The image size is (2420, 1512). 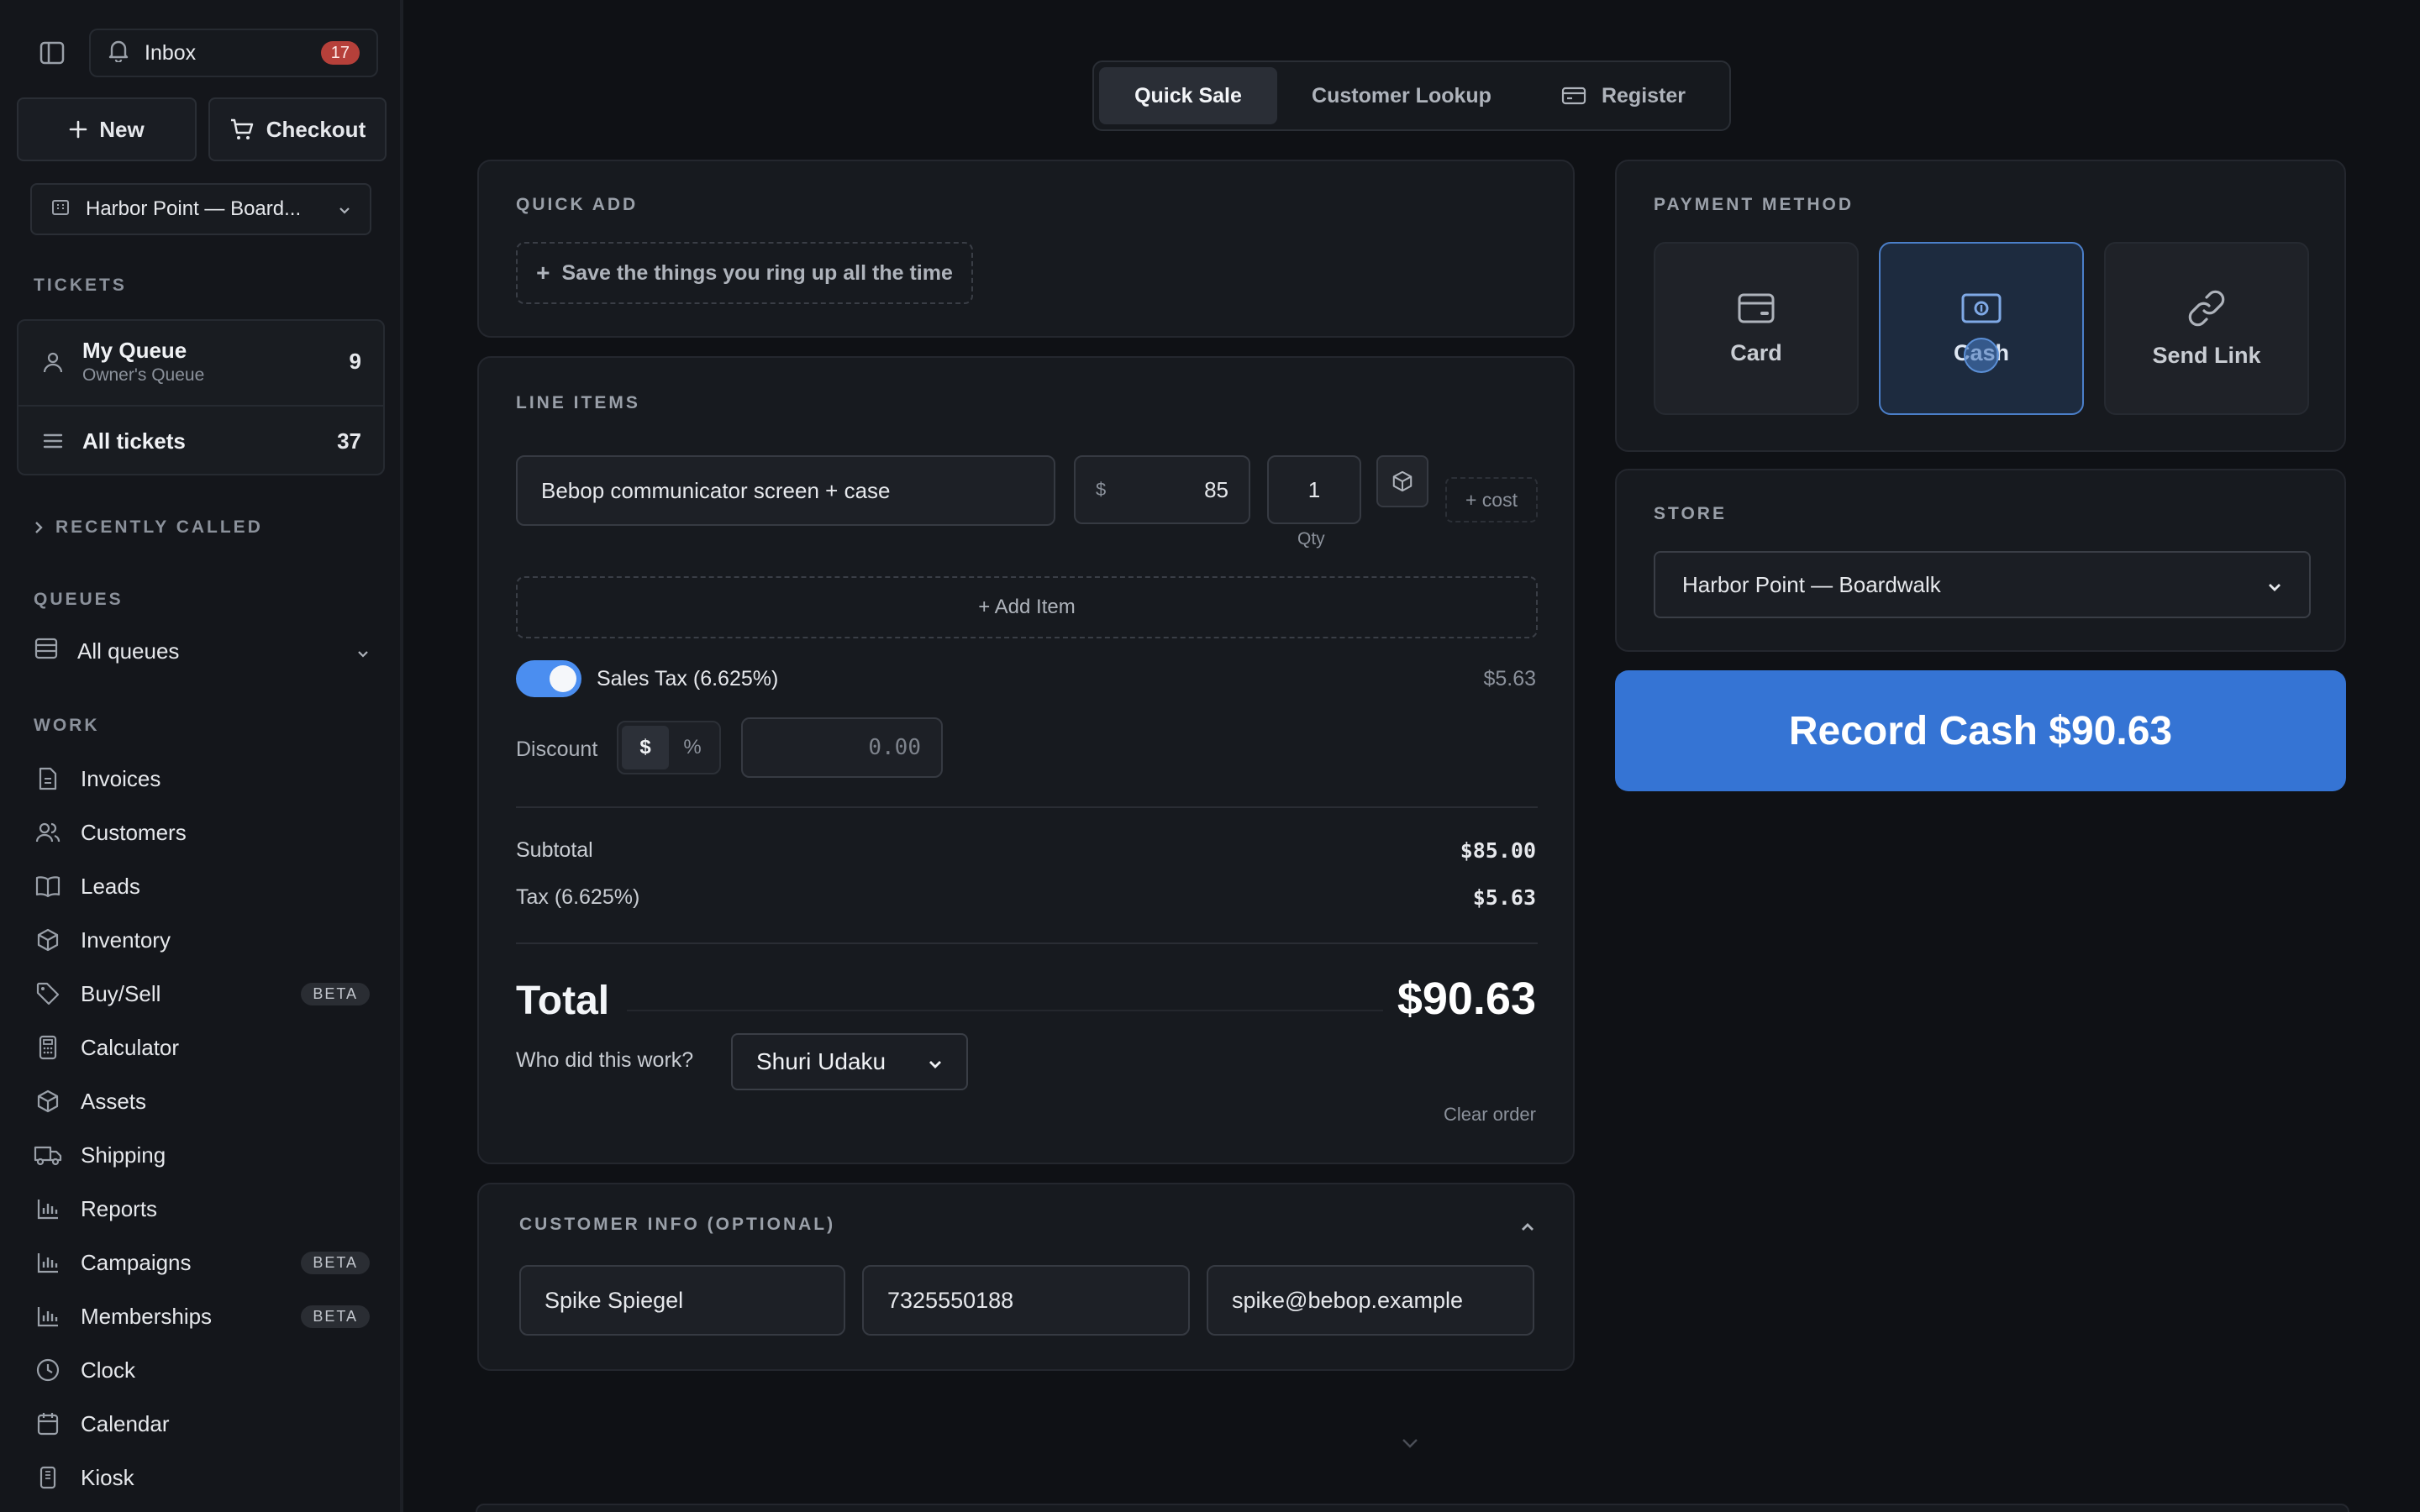 I want to click on nav-item-reports: Reports, so click(x=202, y=1209).